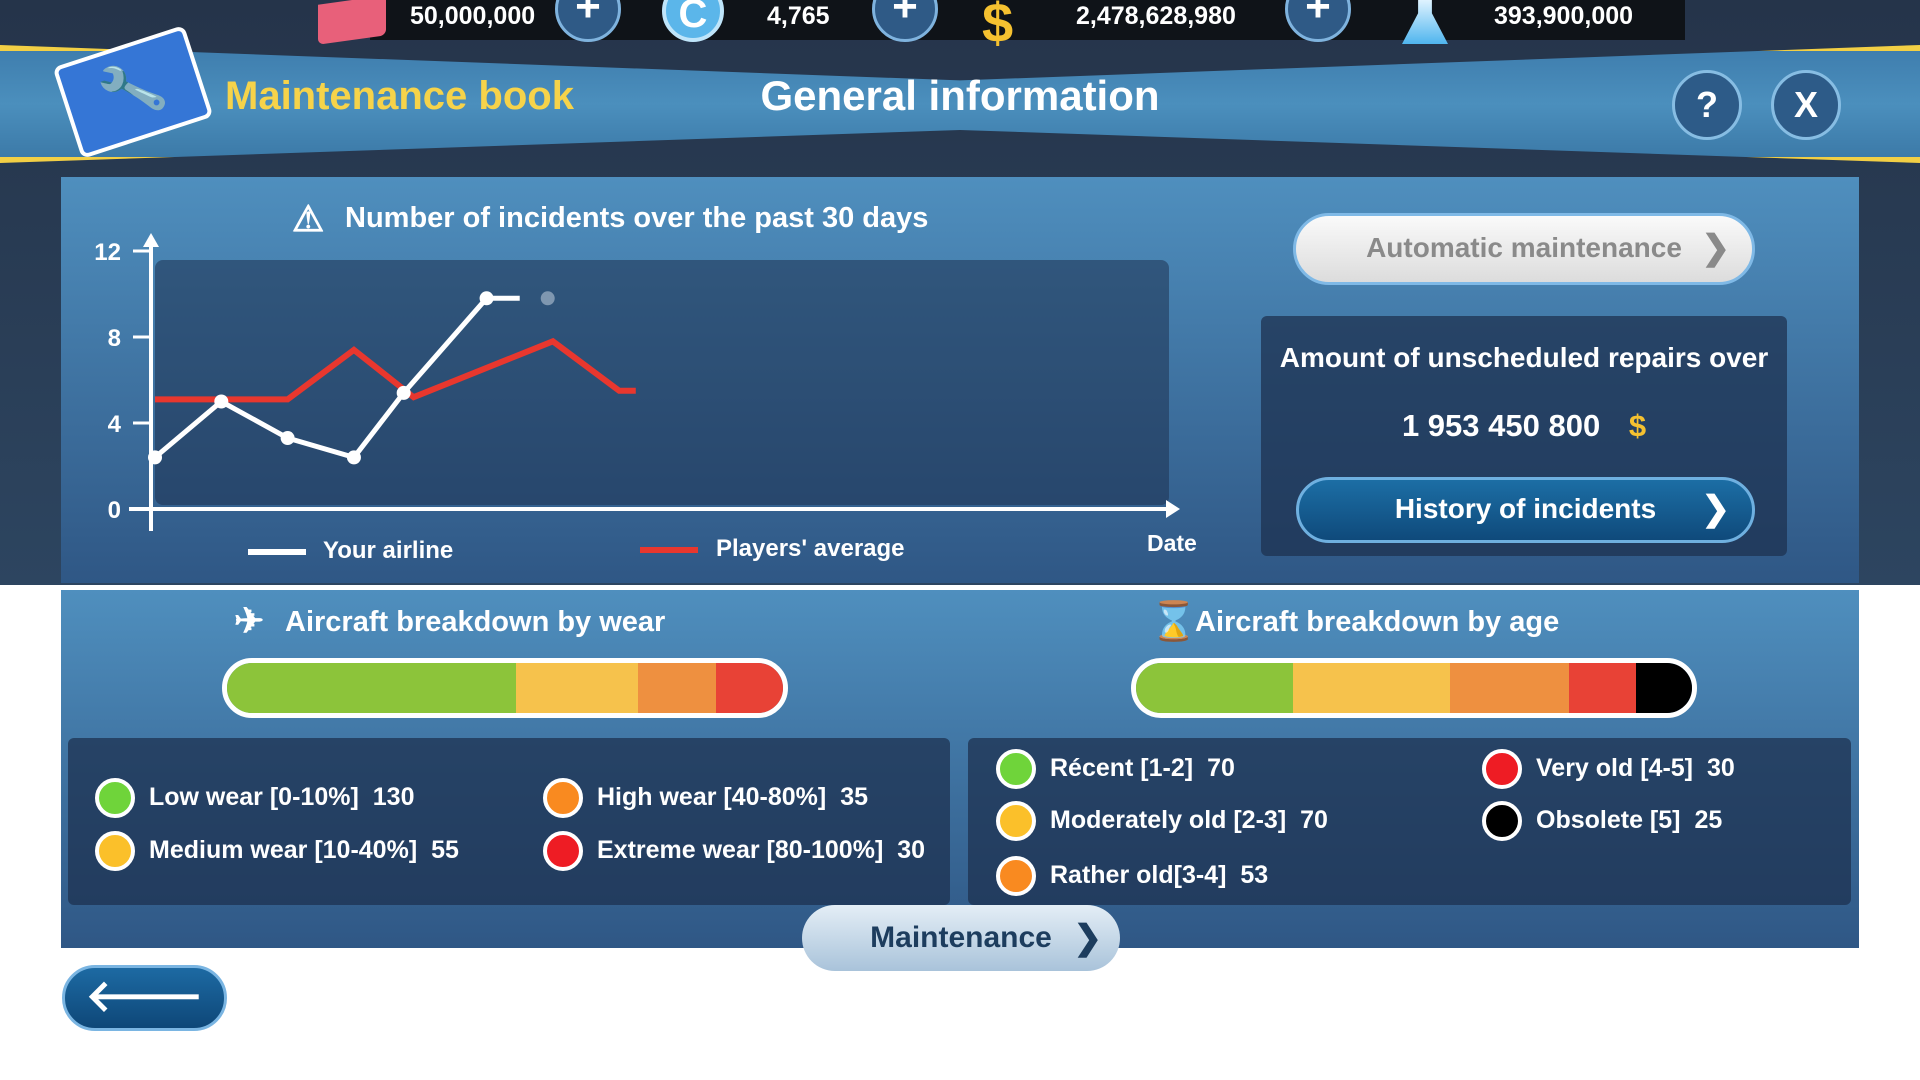  Describe the element at coordinates (1138, 875) in the screenshot. I see `legend-label: Rather old[3-4]` at that location.